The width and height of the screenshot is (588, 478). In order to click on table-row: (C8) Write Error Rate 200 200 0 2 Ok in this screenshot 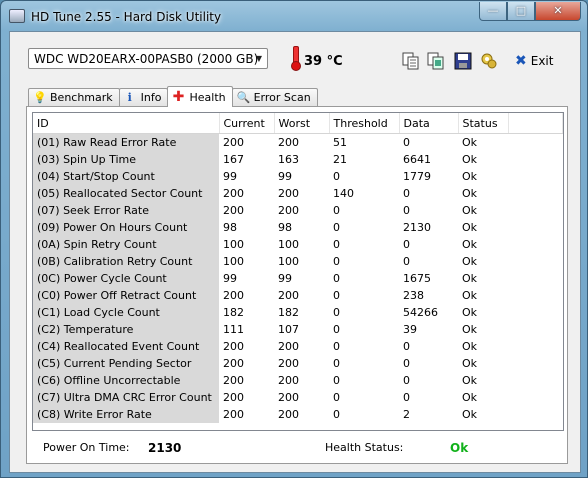, I will do `click(298, 414)`.